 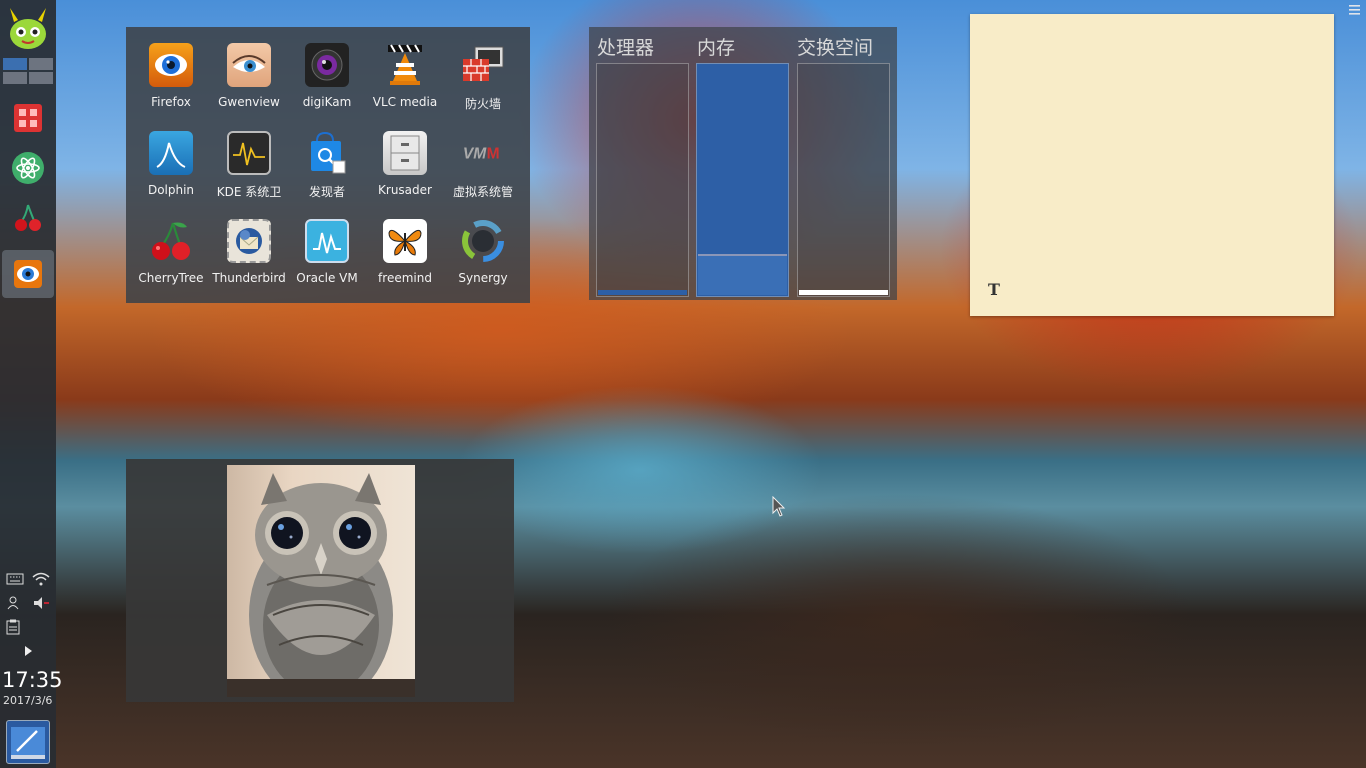 What do you see at coordinates (405, 190) in the screenshot?
I see `app-label: Krusader` at bounding box center [405, 190].